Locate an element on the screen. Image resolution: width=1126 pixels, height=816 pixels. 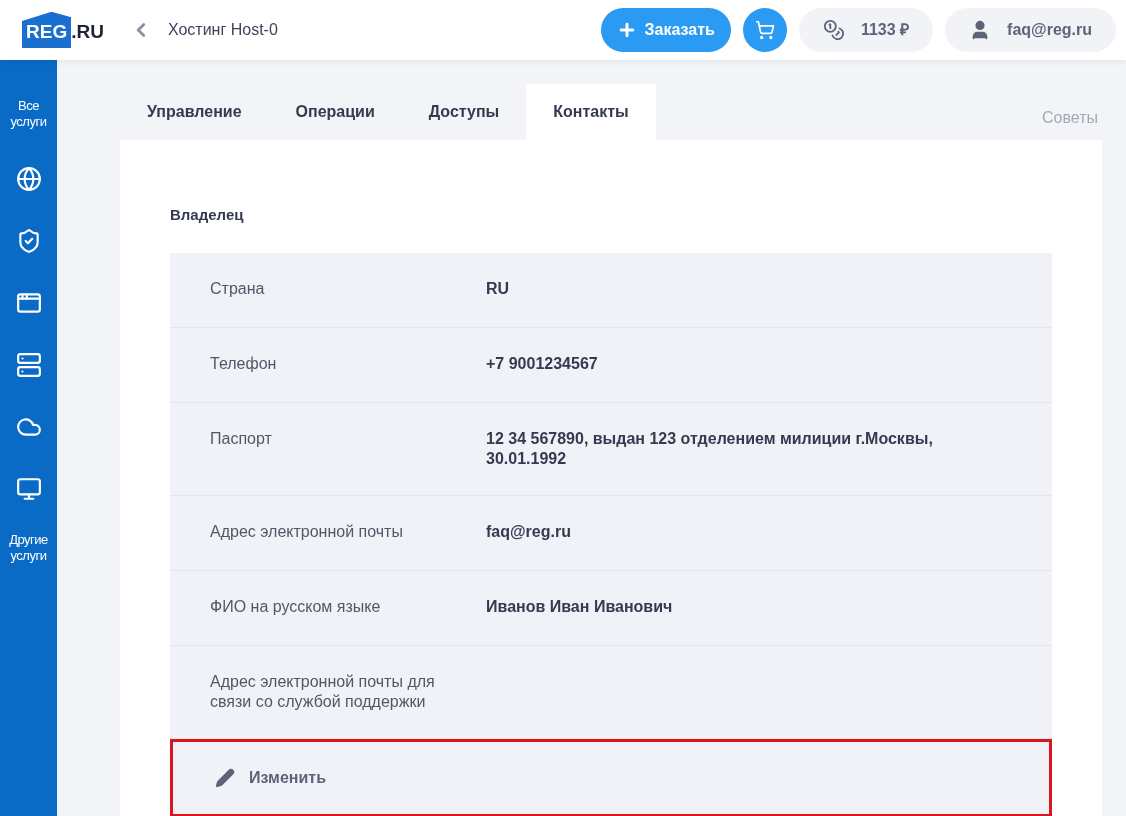
field-label: ФИО на русском языке is located at coordinates (296, 606).